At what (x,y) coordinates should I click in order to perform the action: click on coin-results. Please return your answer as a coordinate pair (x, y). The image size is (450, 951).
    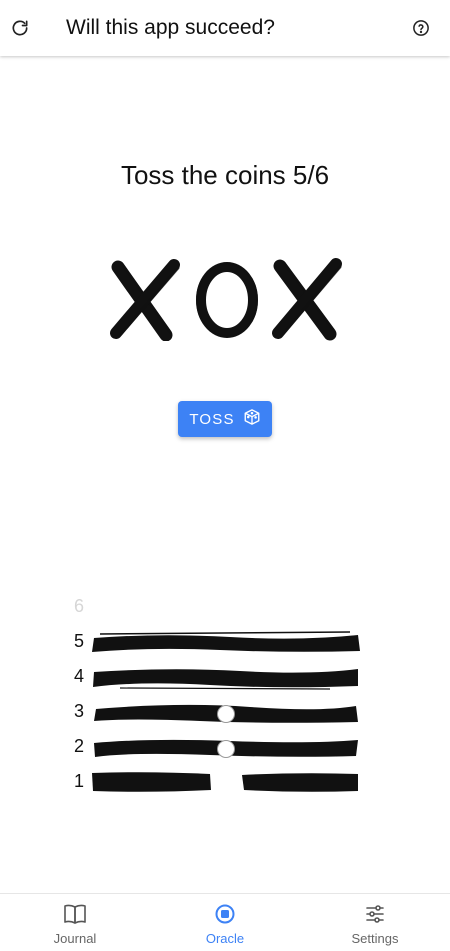
    Looking at the image, I should click on (226, 299).